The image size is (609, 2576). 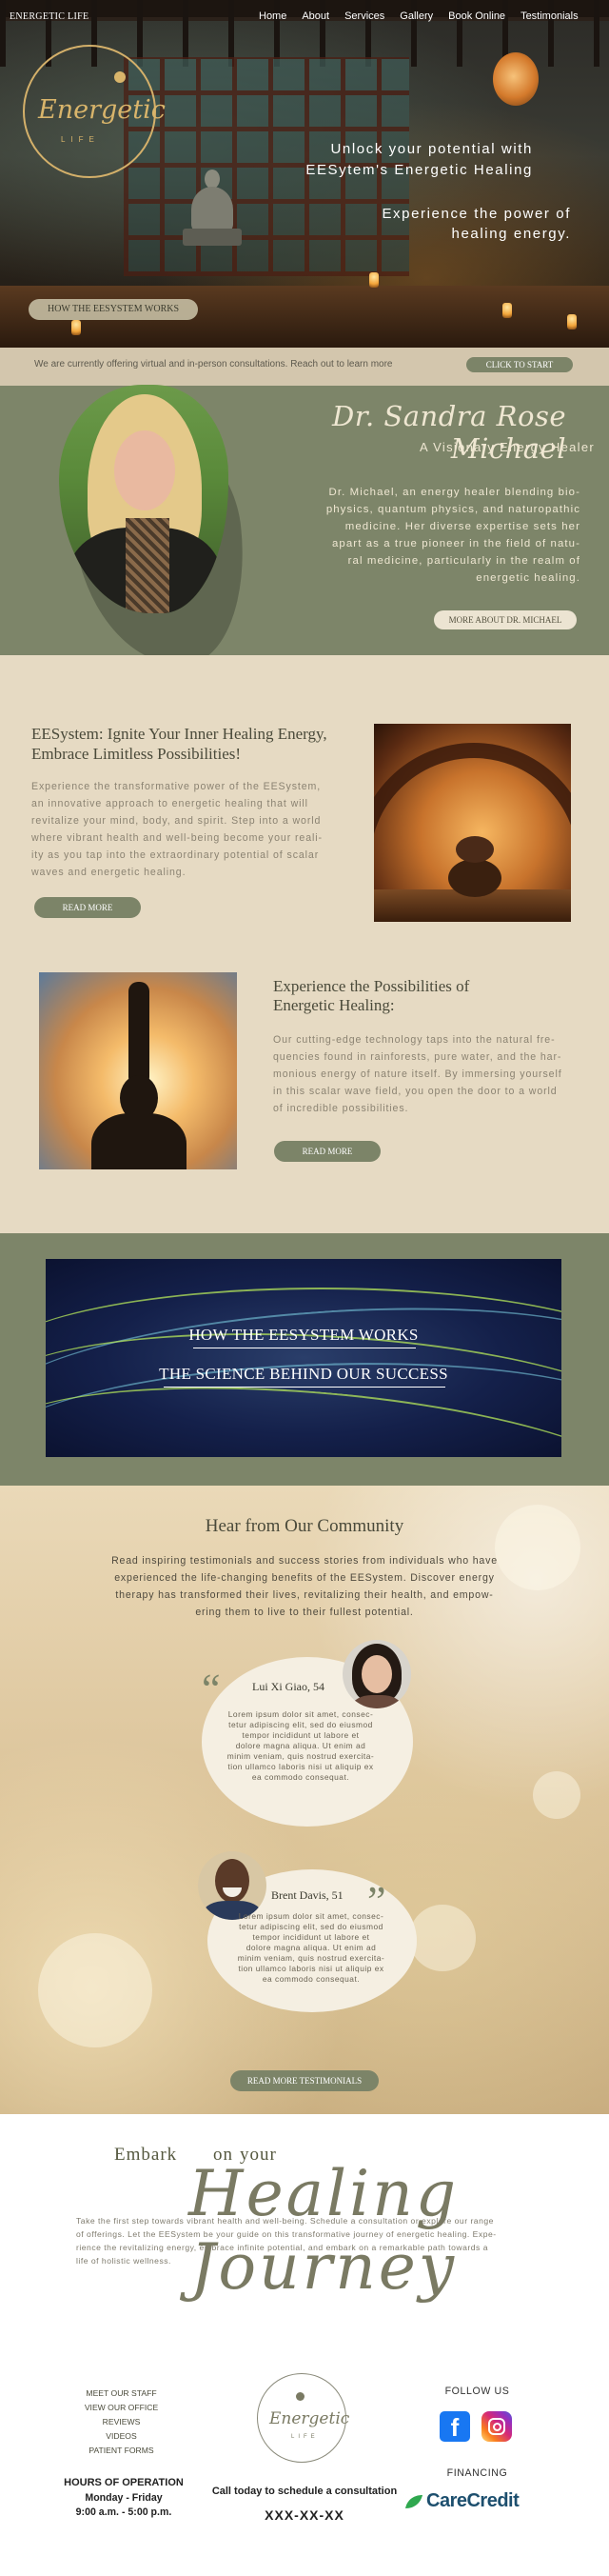 I want to click on nav-item-book-online: Book Online, so click(x=477, y=18).